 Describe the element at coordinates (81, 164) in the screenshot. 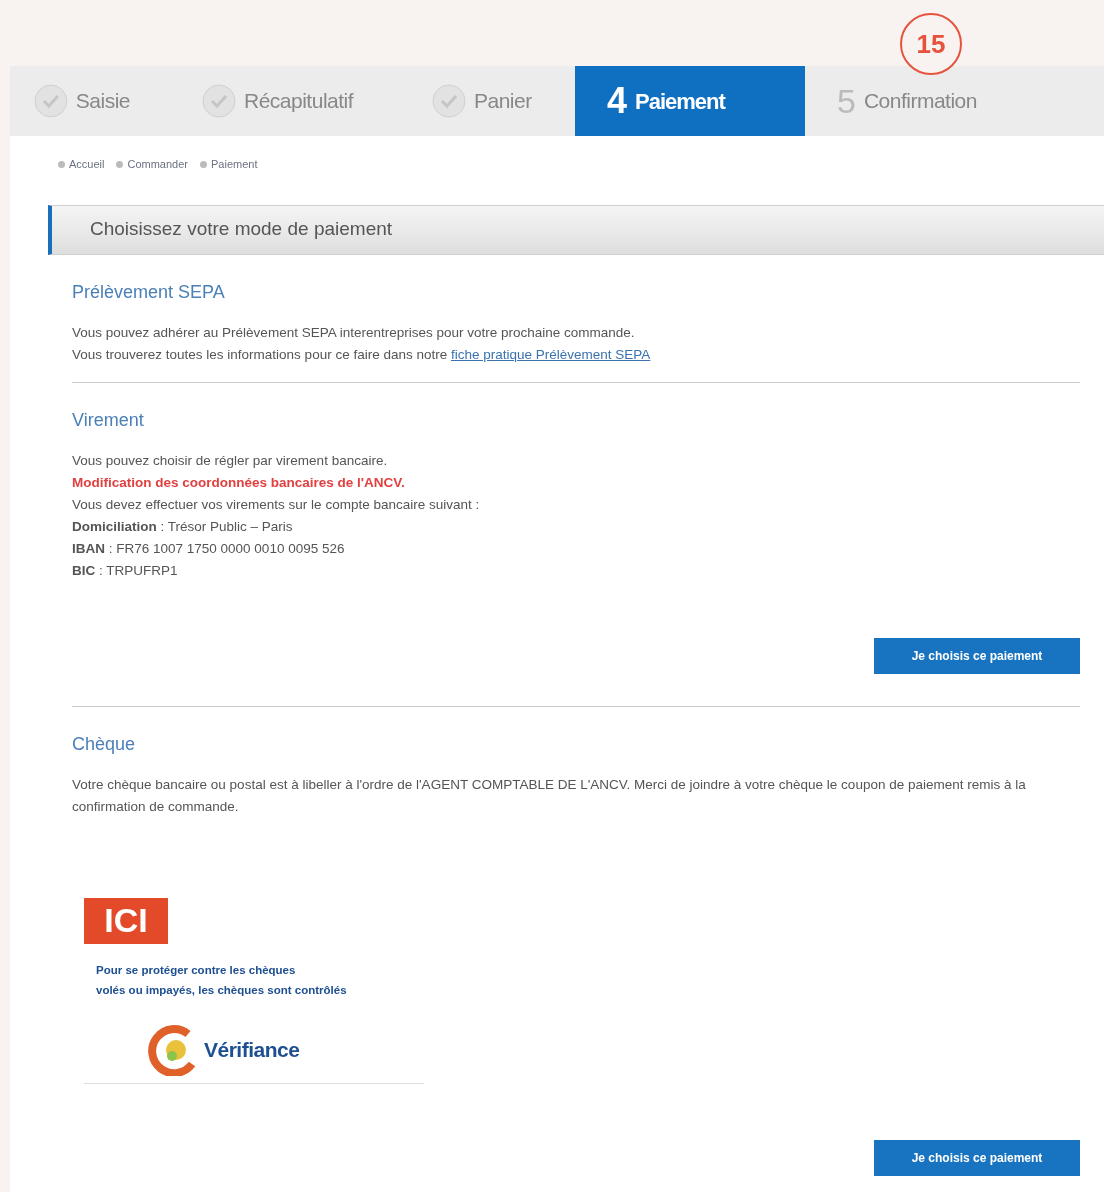

I see `breadcrumb-link: Accueil` at that location.